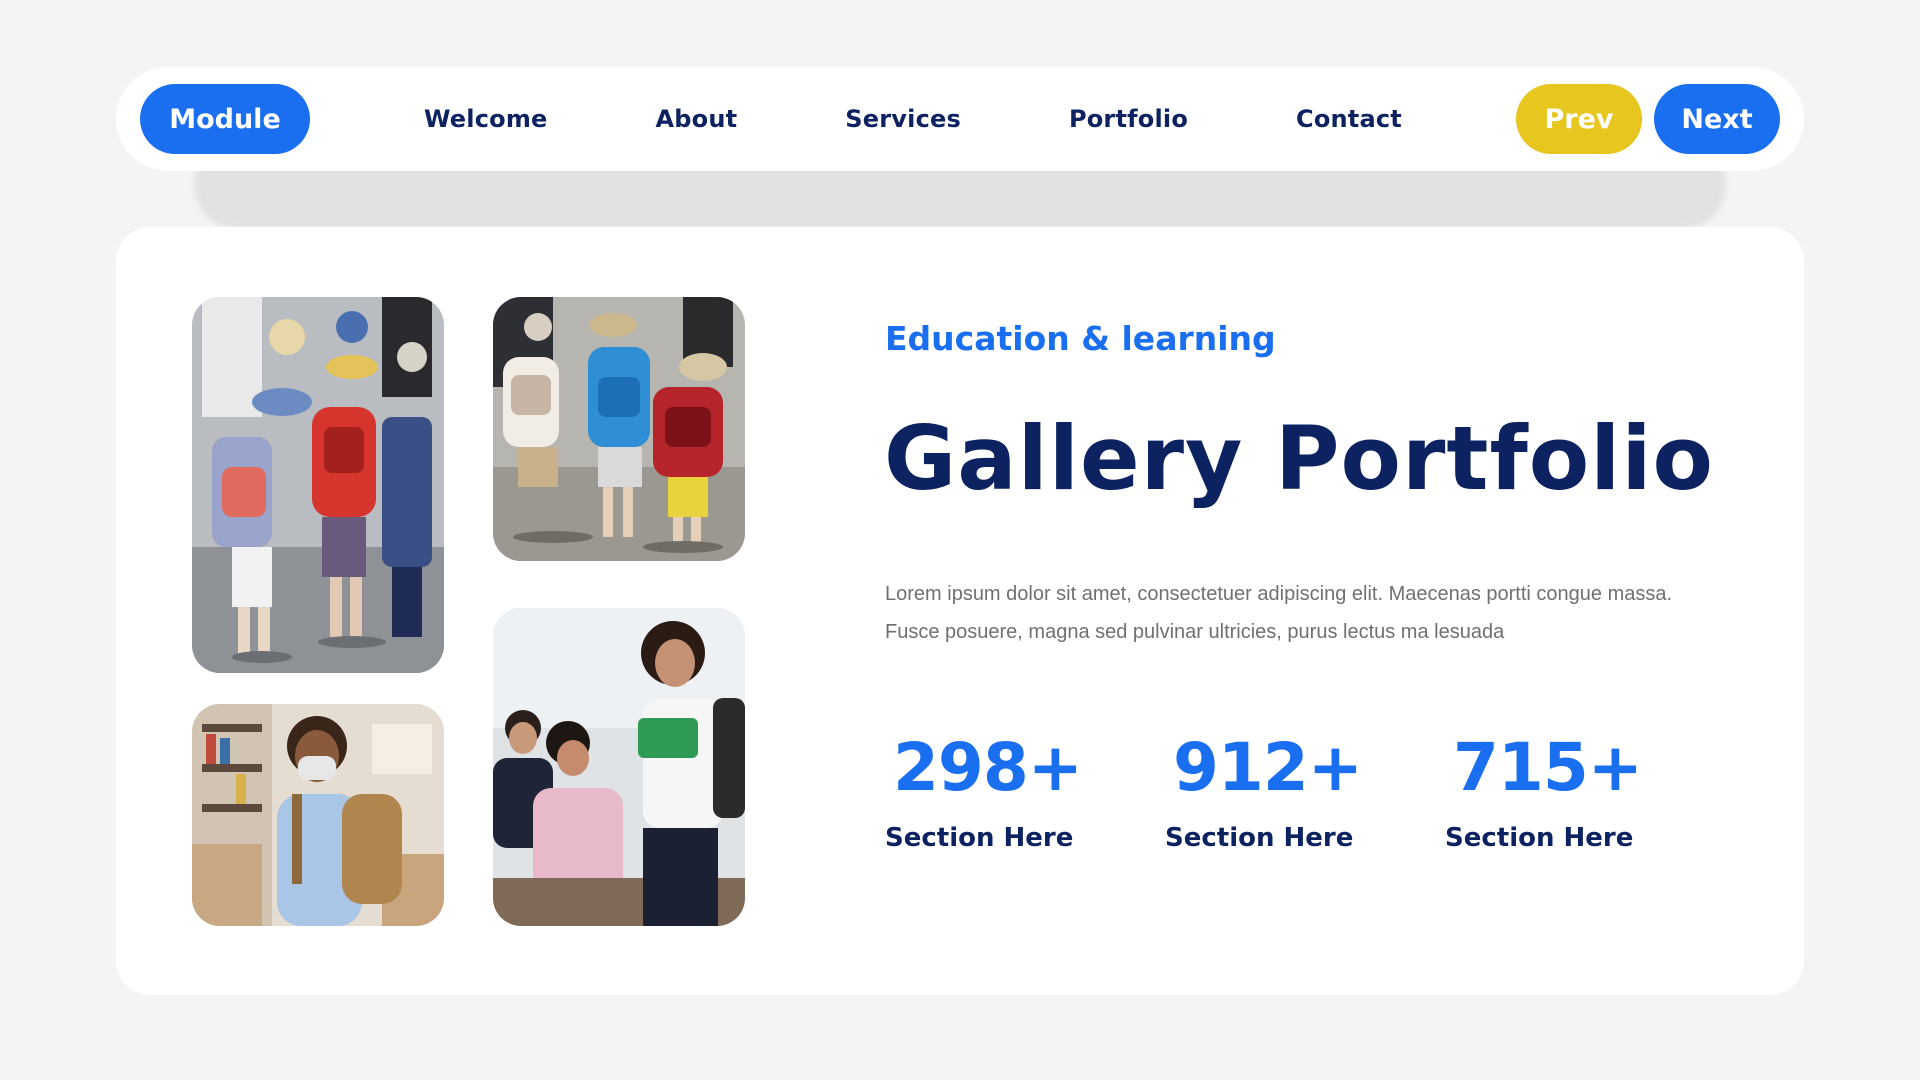 The width and height of the screenshot is (1920, 1080). What do you see at coordinates (903, 119) in the screenshot?
I see `nav-link-services: Services` at bounding box center [903, 119].